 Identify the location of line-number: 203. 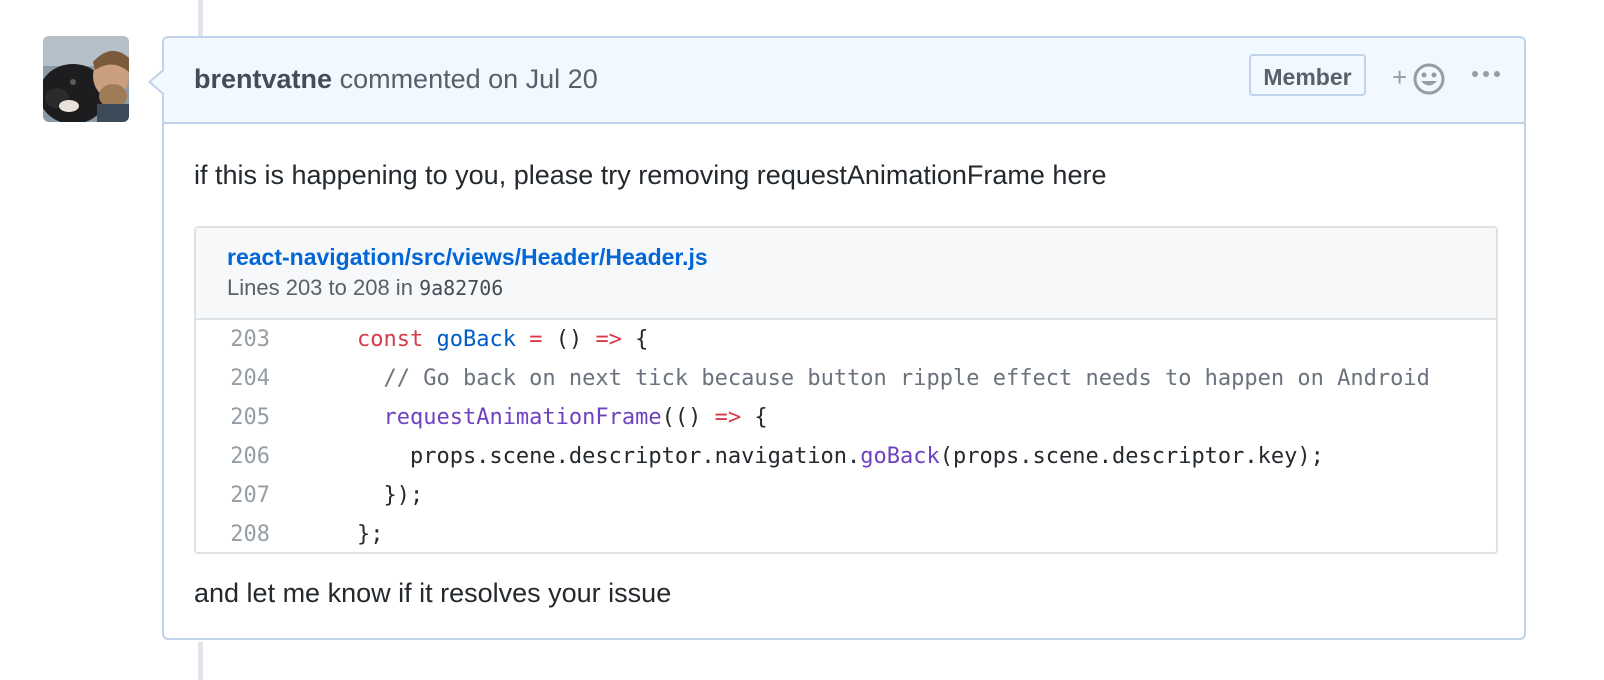
(233, 339).